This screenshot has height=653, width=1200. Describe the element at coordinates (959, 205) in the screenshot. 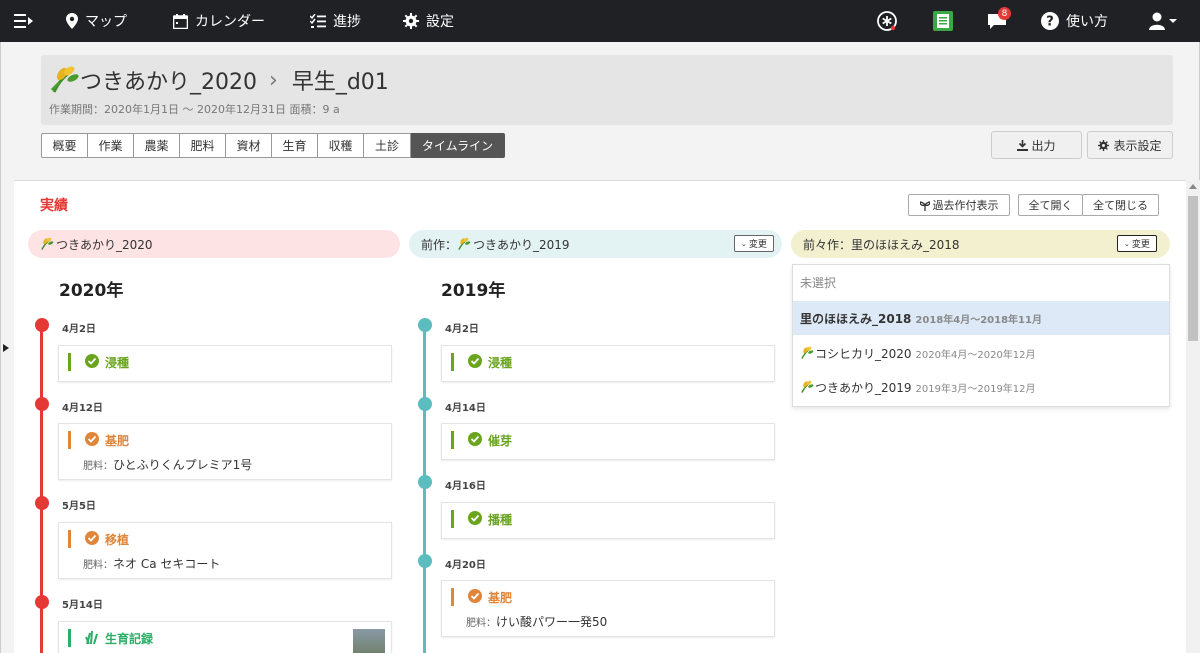

I see `show-past-crops-button: 過去作付表示` at that location.